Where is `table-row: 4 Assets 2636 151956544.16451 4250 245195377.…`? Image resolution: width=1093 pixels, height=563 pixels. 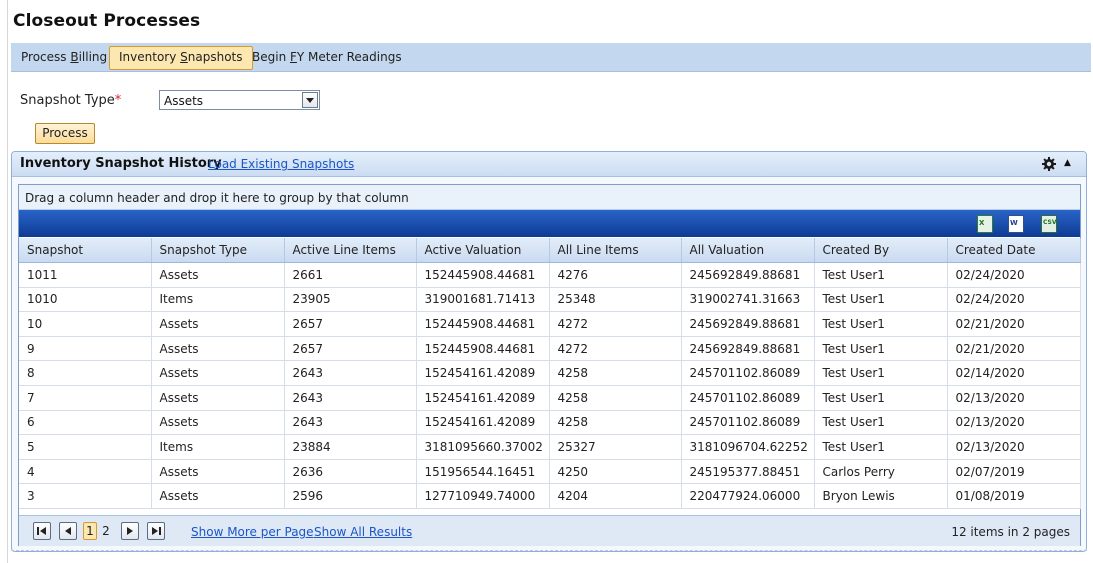
table-row: 4 Assets 2636 151956544.16451 4250 245195377.… is located at coordinates (550, 472).